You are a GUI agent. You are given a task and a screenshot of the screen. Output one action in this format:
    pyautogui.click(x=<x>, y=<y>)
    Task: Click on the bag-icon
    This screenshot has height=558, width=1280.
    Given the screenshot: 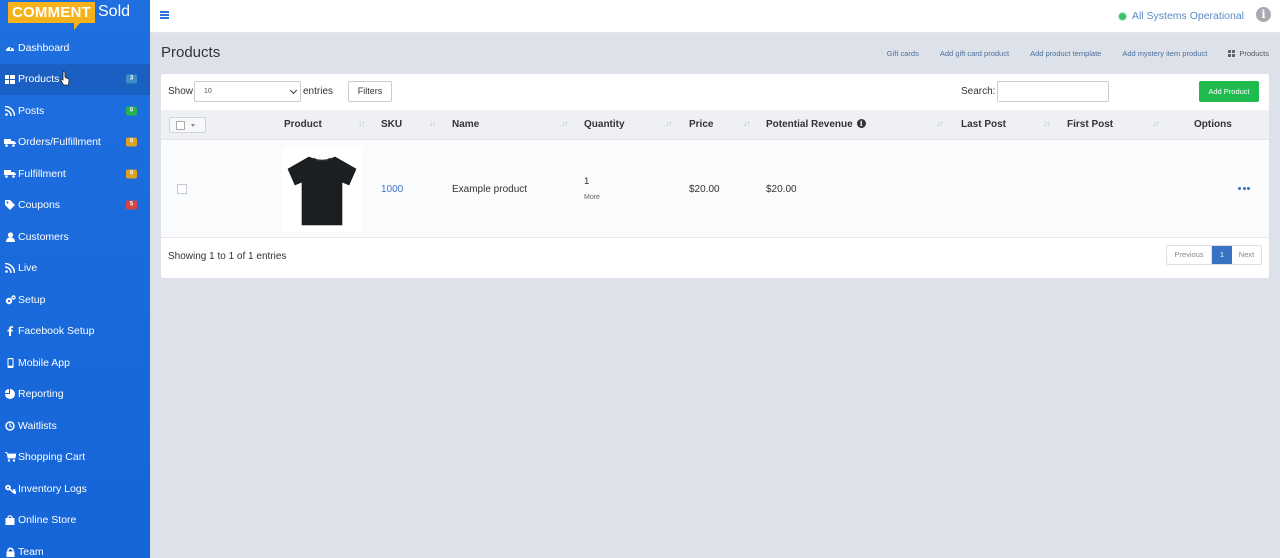 What is the action you would take?
    pyautogui.click(x=10, y=520)
    